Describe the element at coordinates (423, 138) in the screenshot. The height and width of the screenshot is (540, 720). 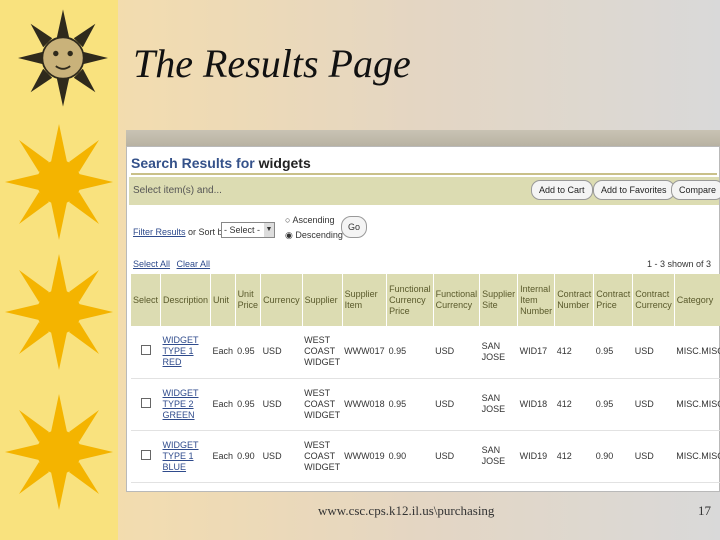
I see `title-divider` at that location.